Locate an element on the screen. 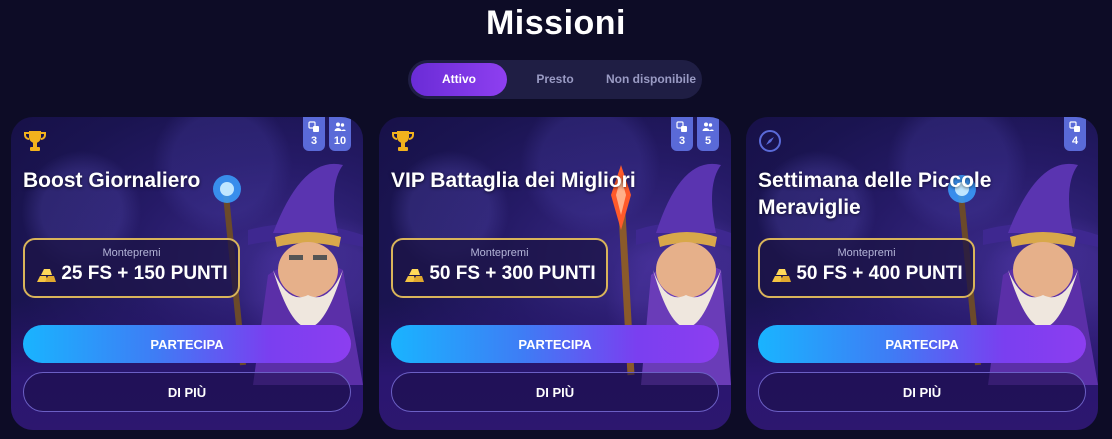 This screenshot has width=1112, height=439. prize-value: 25 FS + 150 PUNTI is located at coordinates (144, 273).